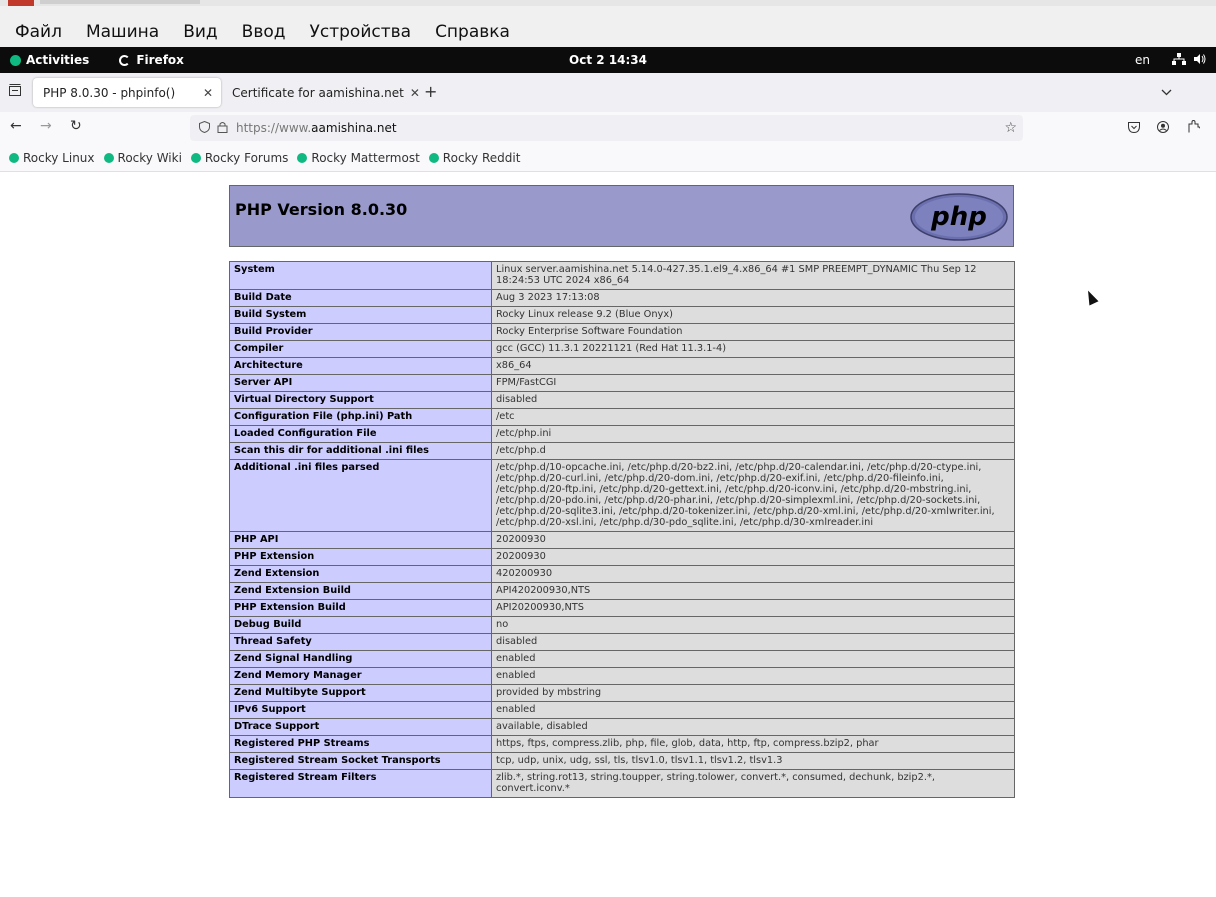  I want to click on info-key: Thread Safety, so click(360, 642).